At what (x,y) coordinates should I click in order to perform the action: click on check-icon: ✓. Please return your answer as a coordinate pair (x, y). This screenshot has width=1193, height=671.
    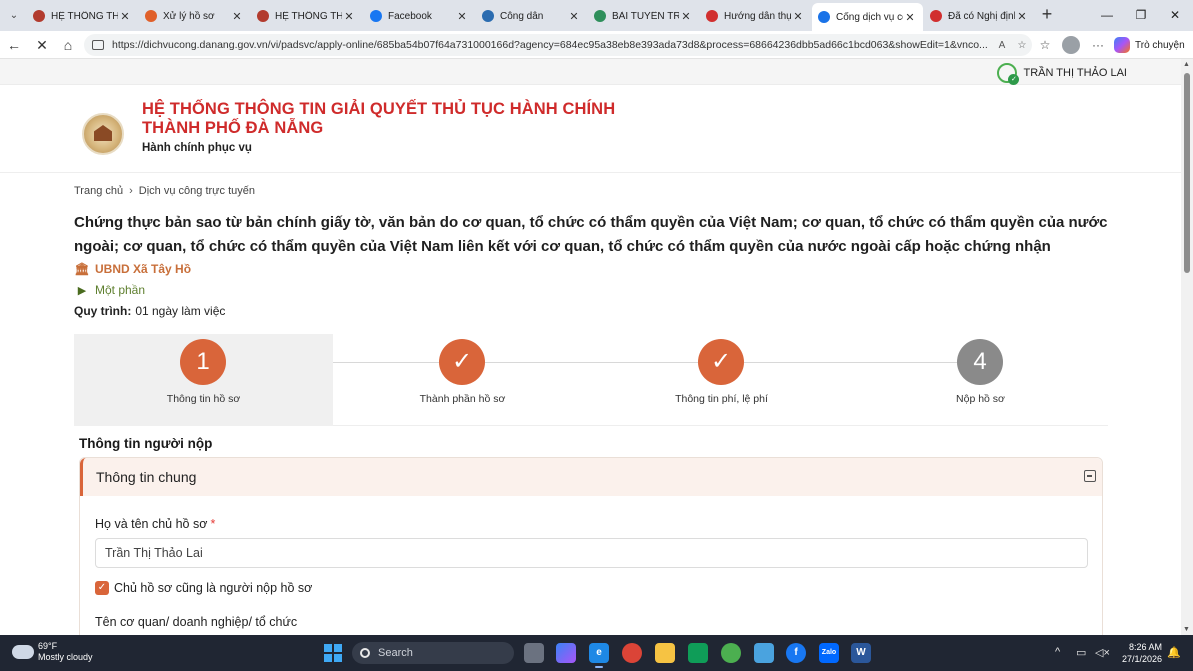
    Looking at the image, I should click on (721, 362).